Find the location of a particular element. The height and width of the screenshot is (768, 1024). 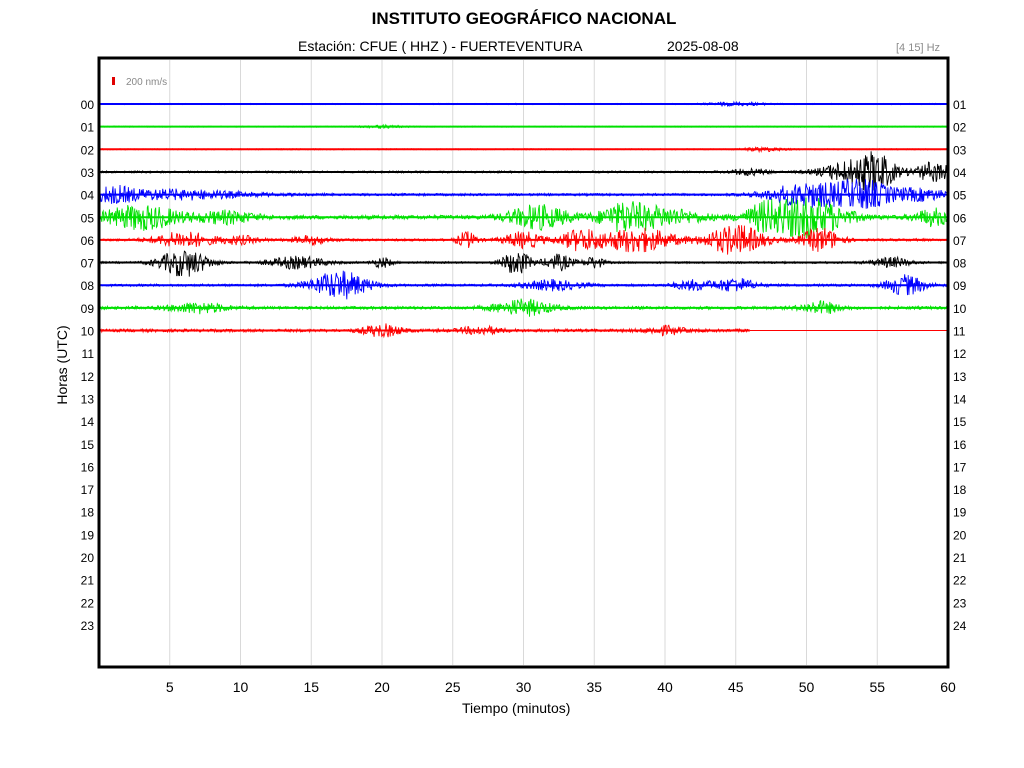

right-hour-label: 10 is located at coordinates (960, 309).